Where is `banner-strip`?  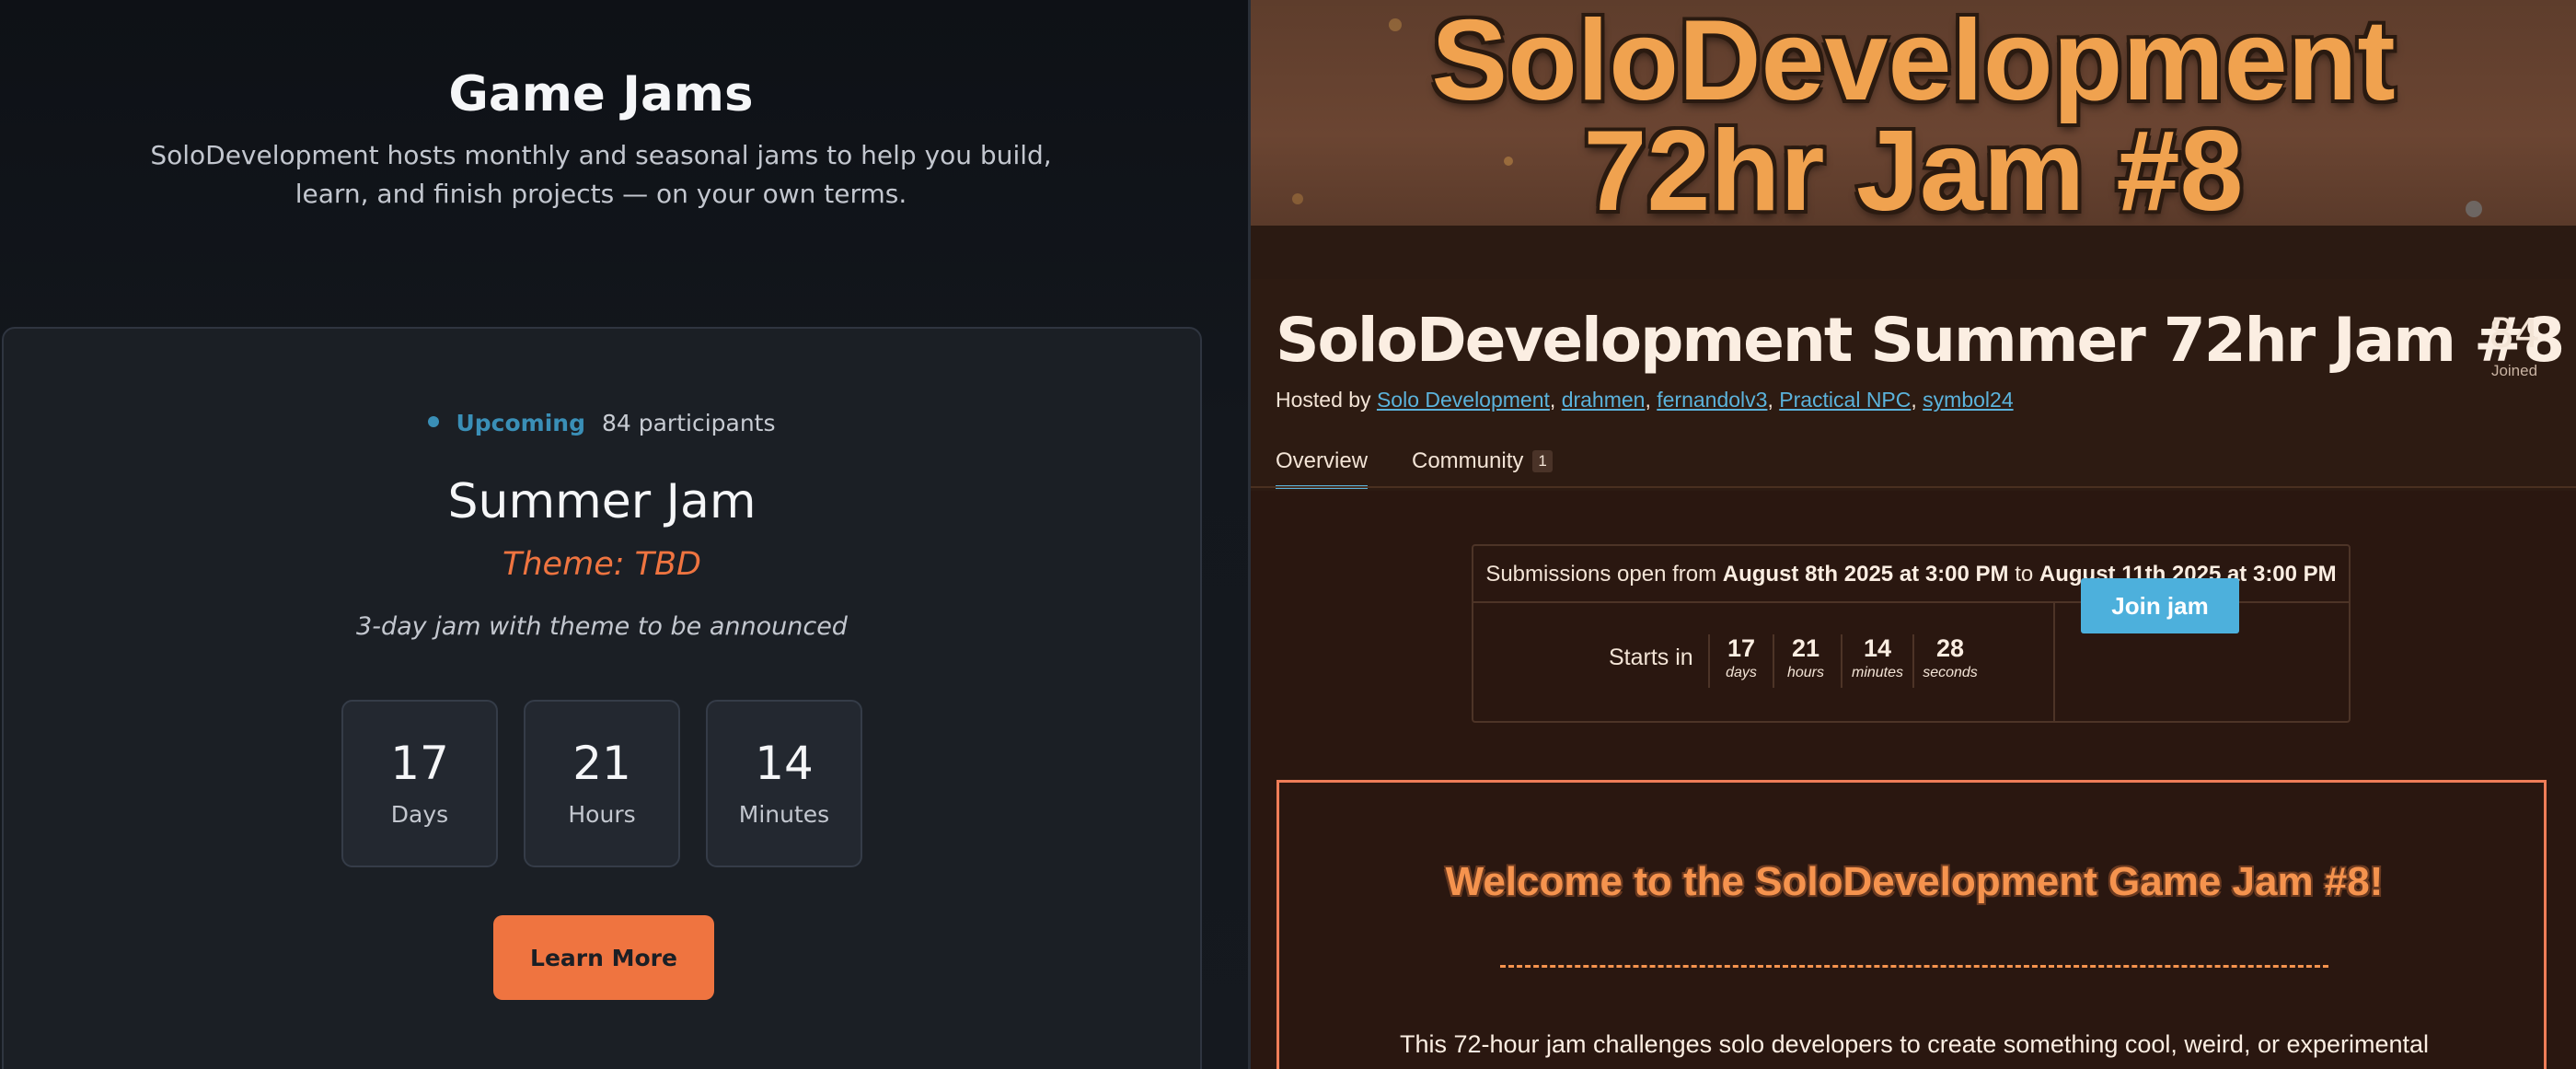 banner-strip is located at coordinates (1913, 252).